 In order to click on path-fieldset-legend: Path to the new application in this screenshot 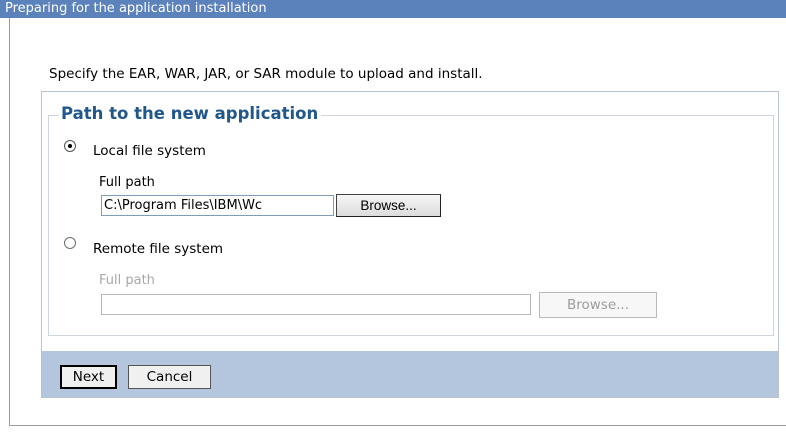, I will do `click(190, 113)`.